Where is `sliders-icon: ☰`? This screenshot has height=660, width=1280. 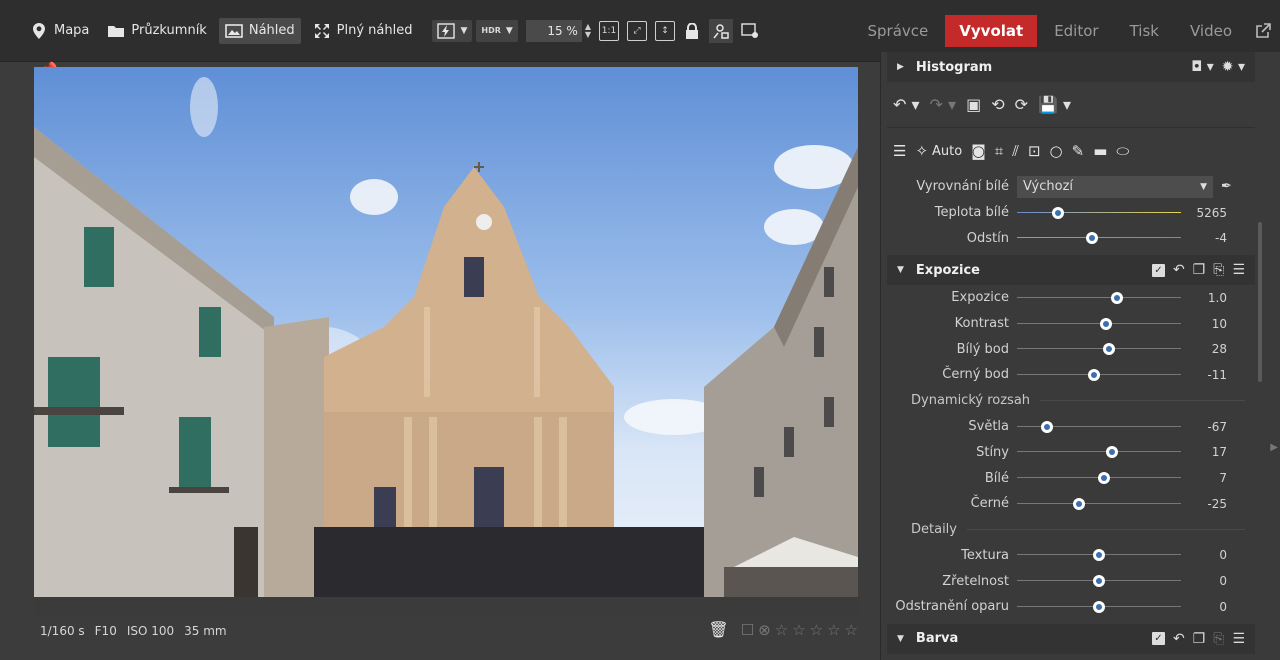
sliders-icon: ☰ is located at coordinates (899, 151).